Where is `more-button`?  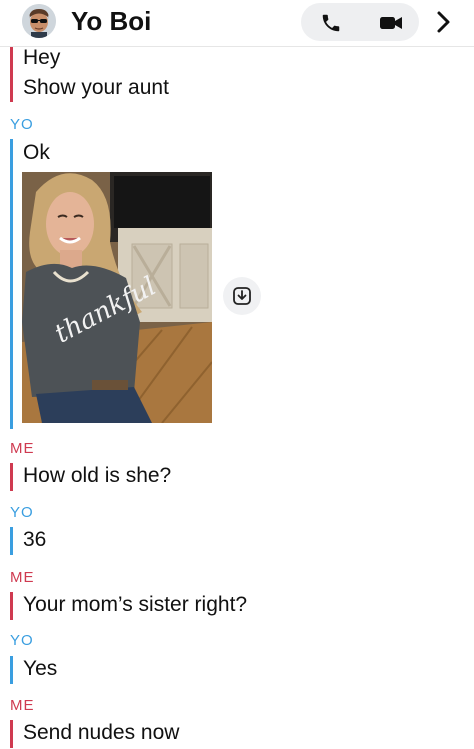
more-button is located at coordinates (444, 22).